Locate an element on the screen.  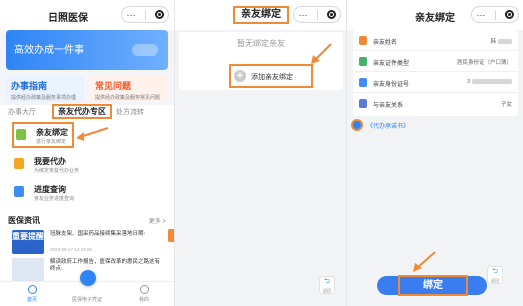
tabbar-label: 医保电子凭证 is located at coordinates (86, 300).